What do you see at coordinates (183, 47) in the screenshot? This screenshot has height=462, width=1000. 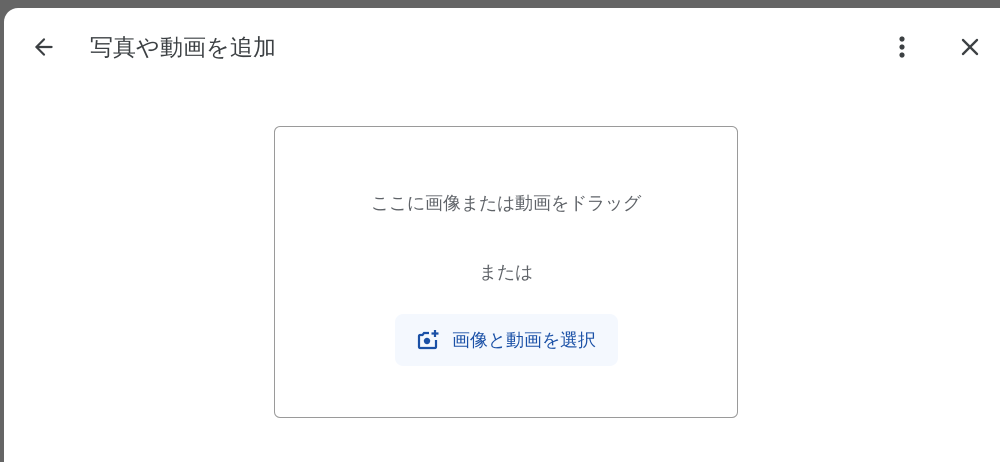 I see `dialog-title: 写真や動画を追加` at bounding box center [183, 47].